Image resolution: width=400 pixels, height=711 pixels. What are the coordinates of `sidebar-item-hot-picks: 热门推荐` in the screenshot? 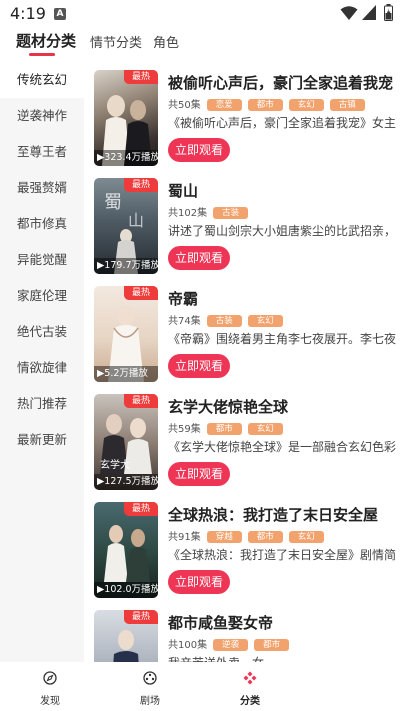 It's located at (42, 404).